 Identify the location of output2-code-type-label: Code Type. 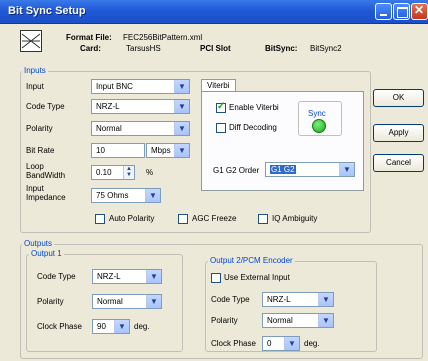
(230, 299).